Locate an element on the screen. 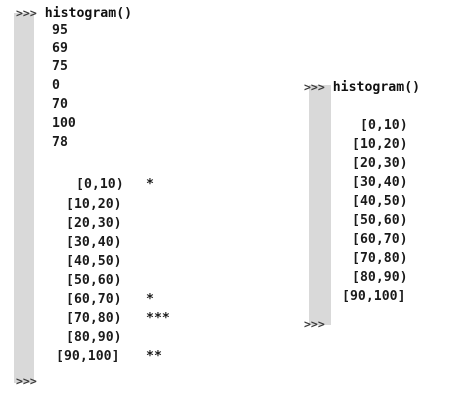  left-command-line: >>> histogram() is located at coordinates (74, 14).